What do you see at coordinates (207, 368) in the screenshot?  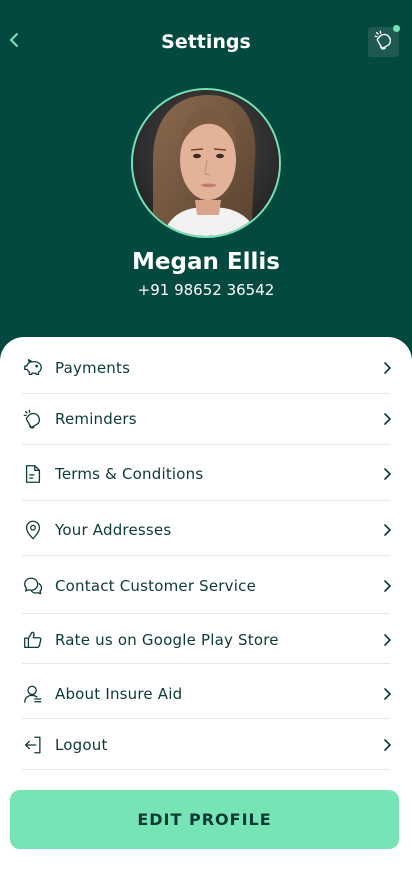 I see `menu-item-payments: Payments` at bounding box center [207, 368].